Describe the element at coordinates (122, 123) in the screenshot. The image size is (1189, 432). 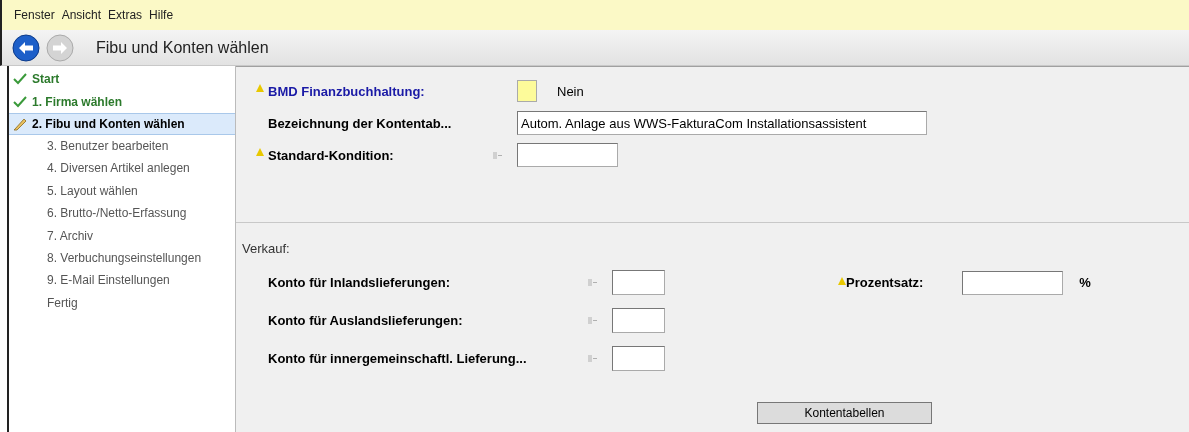
I see `wizard-step: 2. Fibu und Konten wählen` at that location.